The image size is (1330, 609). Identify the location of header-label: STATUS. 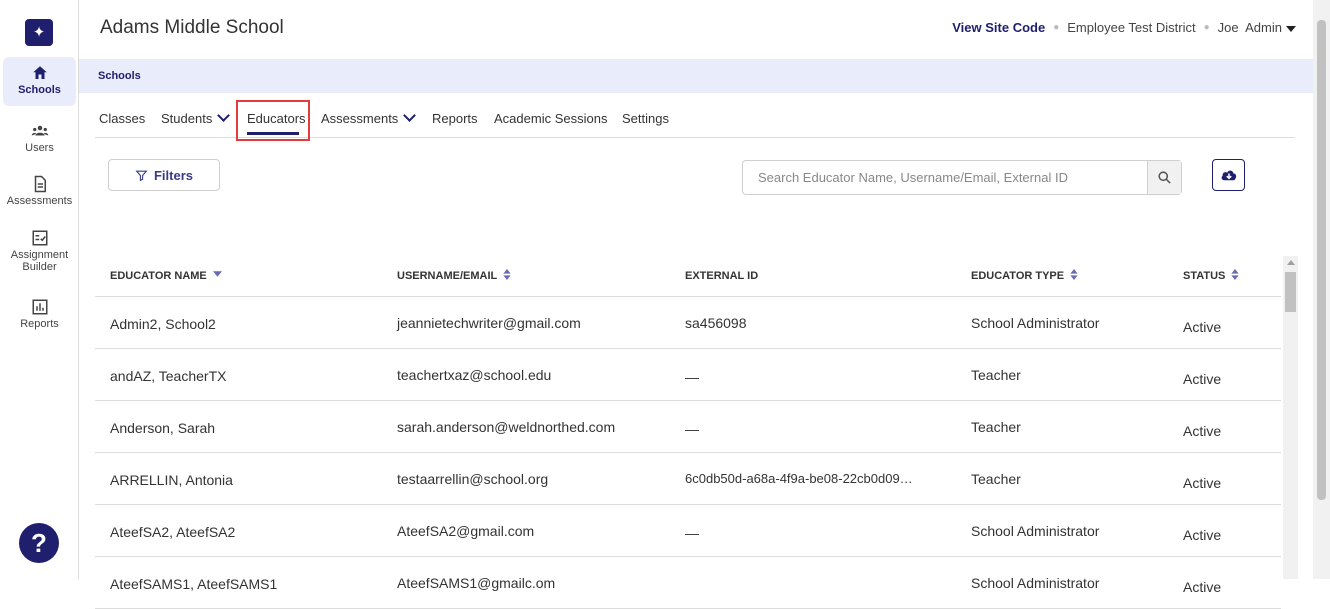
(1204, 276).